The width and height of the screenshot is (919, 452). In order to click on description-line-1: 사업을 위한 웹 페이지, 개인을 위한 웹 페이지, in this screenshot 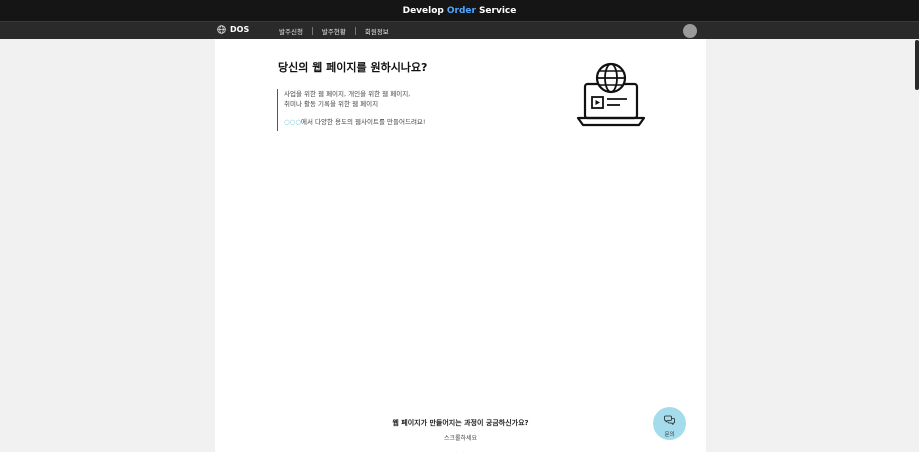, I will do `click(347, 94)`.